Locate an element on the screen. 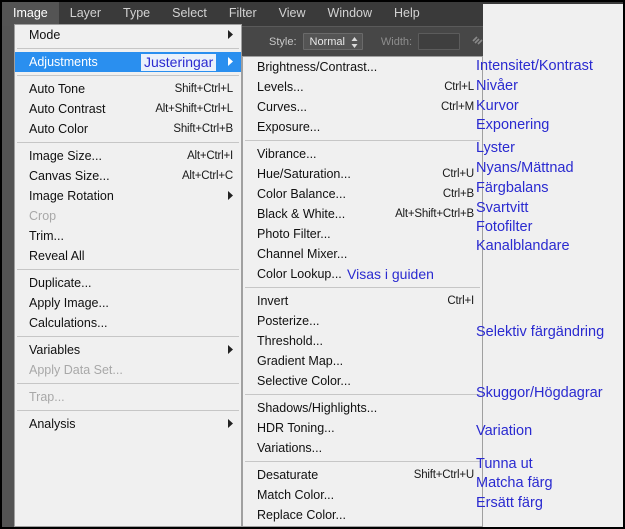 This screenshot has width=625, height=529. image-menu-item-adjustments: Adjustments Justeringar is located at coordinates (128, 62).